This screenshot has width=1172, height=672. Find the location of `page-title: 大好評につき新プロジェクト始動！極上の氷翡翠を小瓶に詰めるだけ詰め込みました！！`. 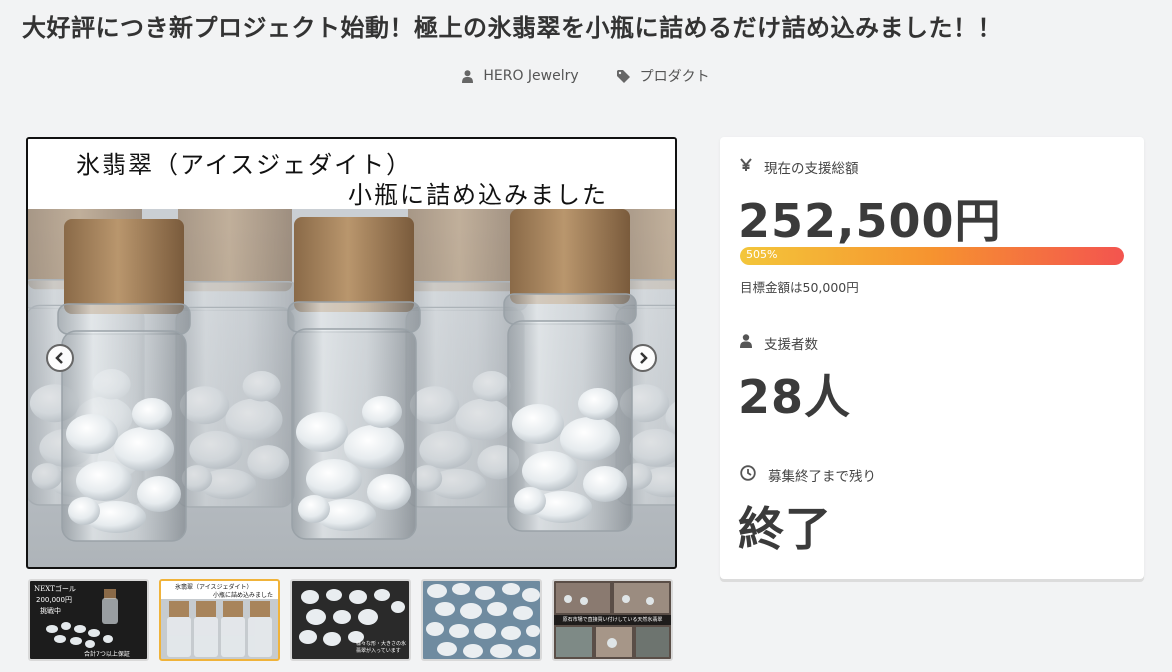

page-title: 大好評につき新プロジェクト始動！極上の氷翡翠を小瓶に詰めるだけ詰め込みました！！ is located at coordinates (512, 28).